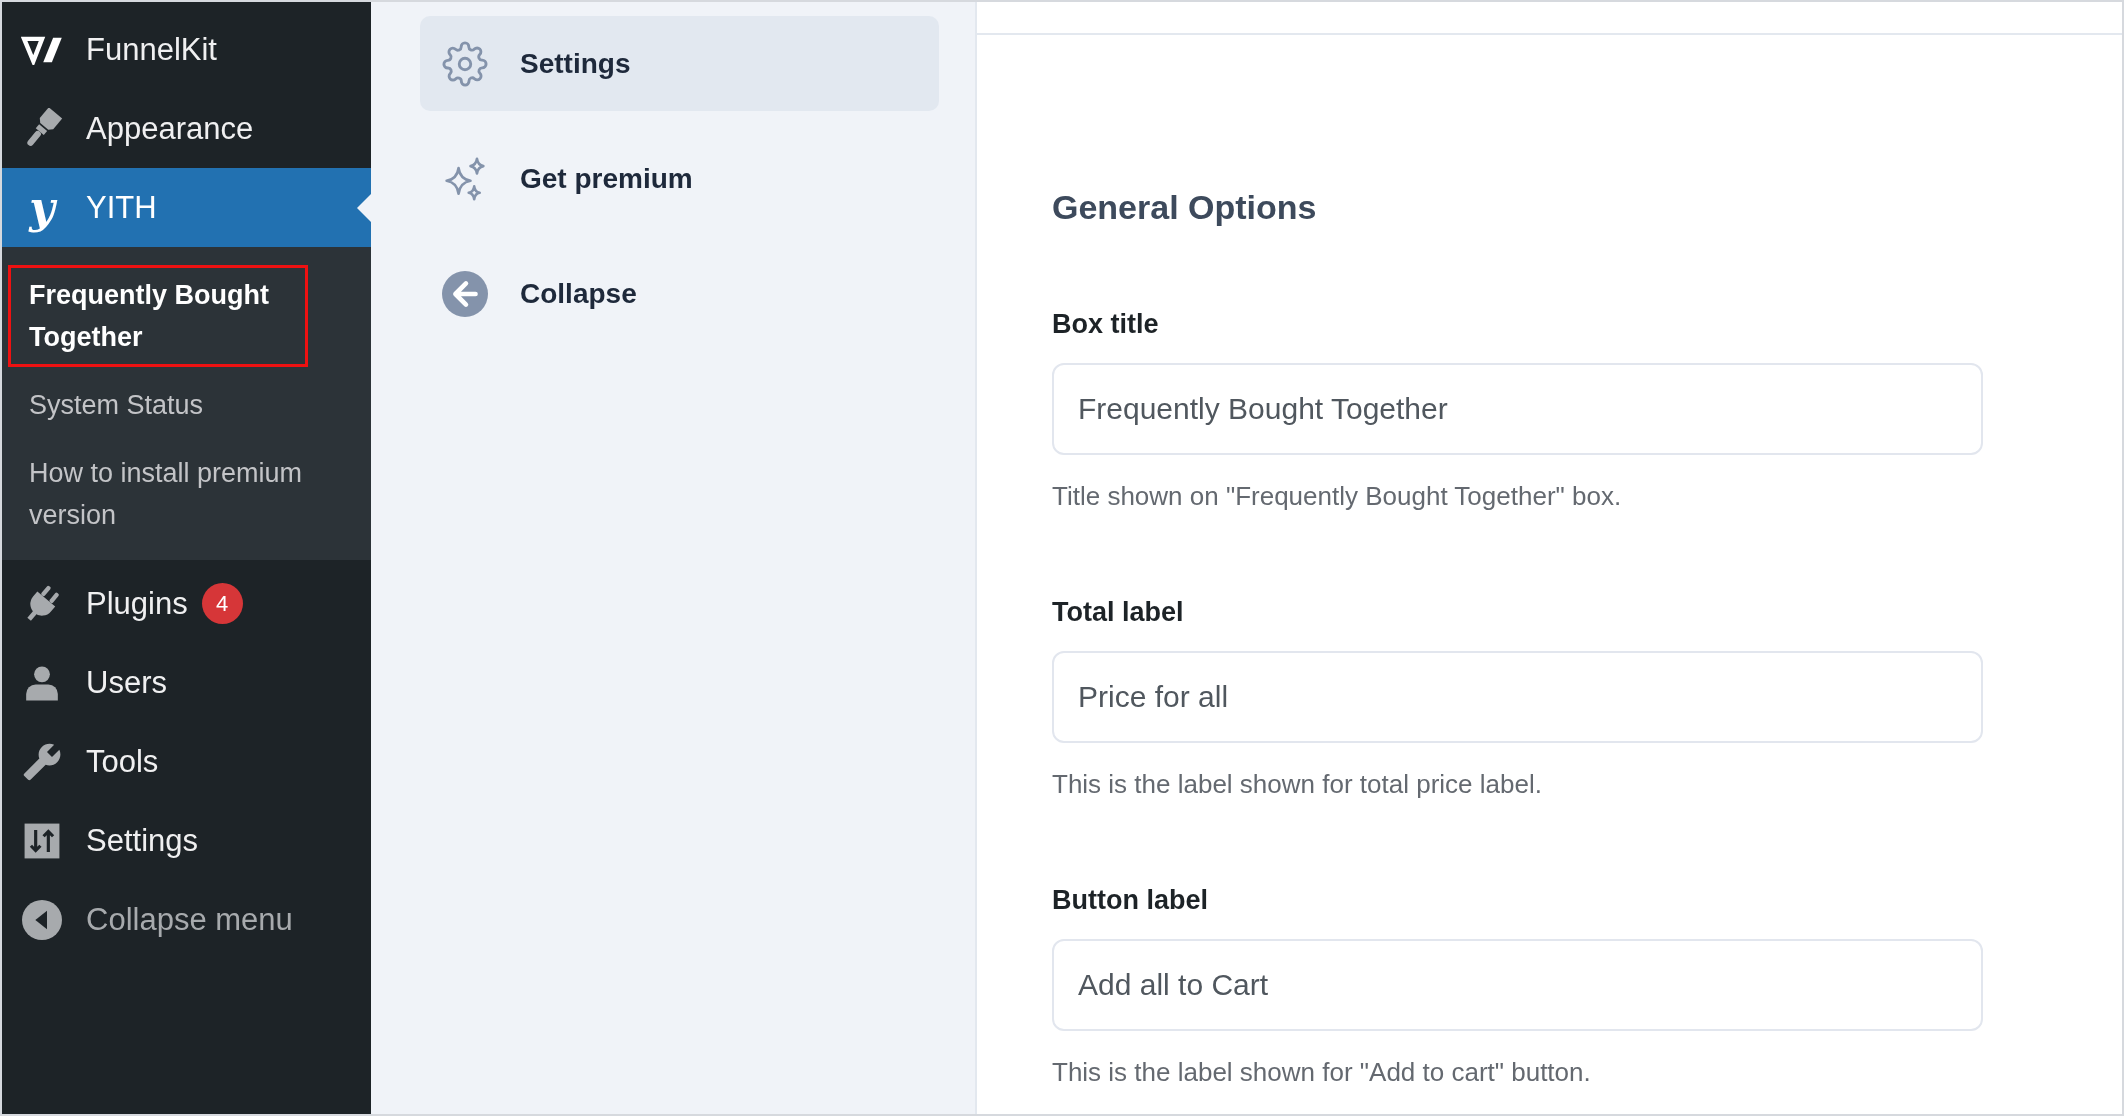  I want to click on sliders-icon, so click(42, 840).